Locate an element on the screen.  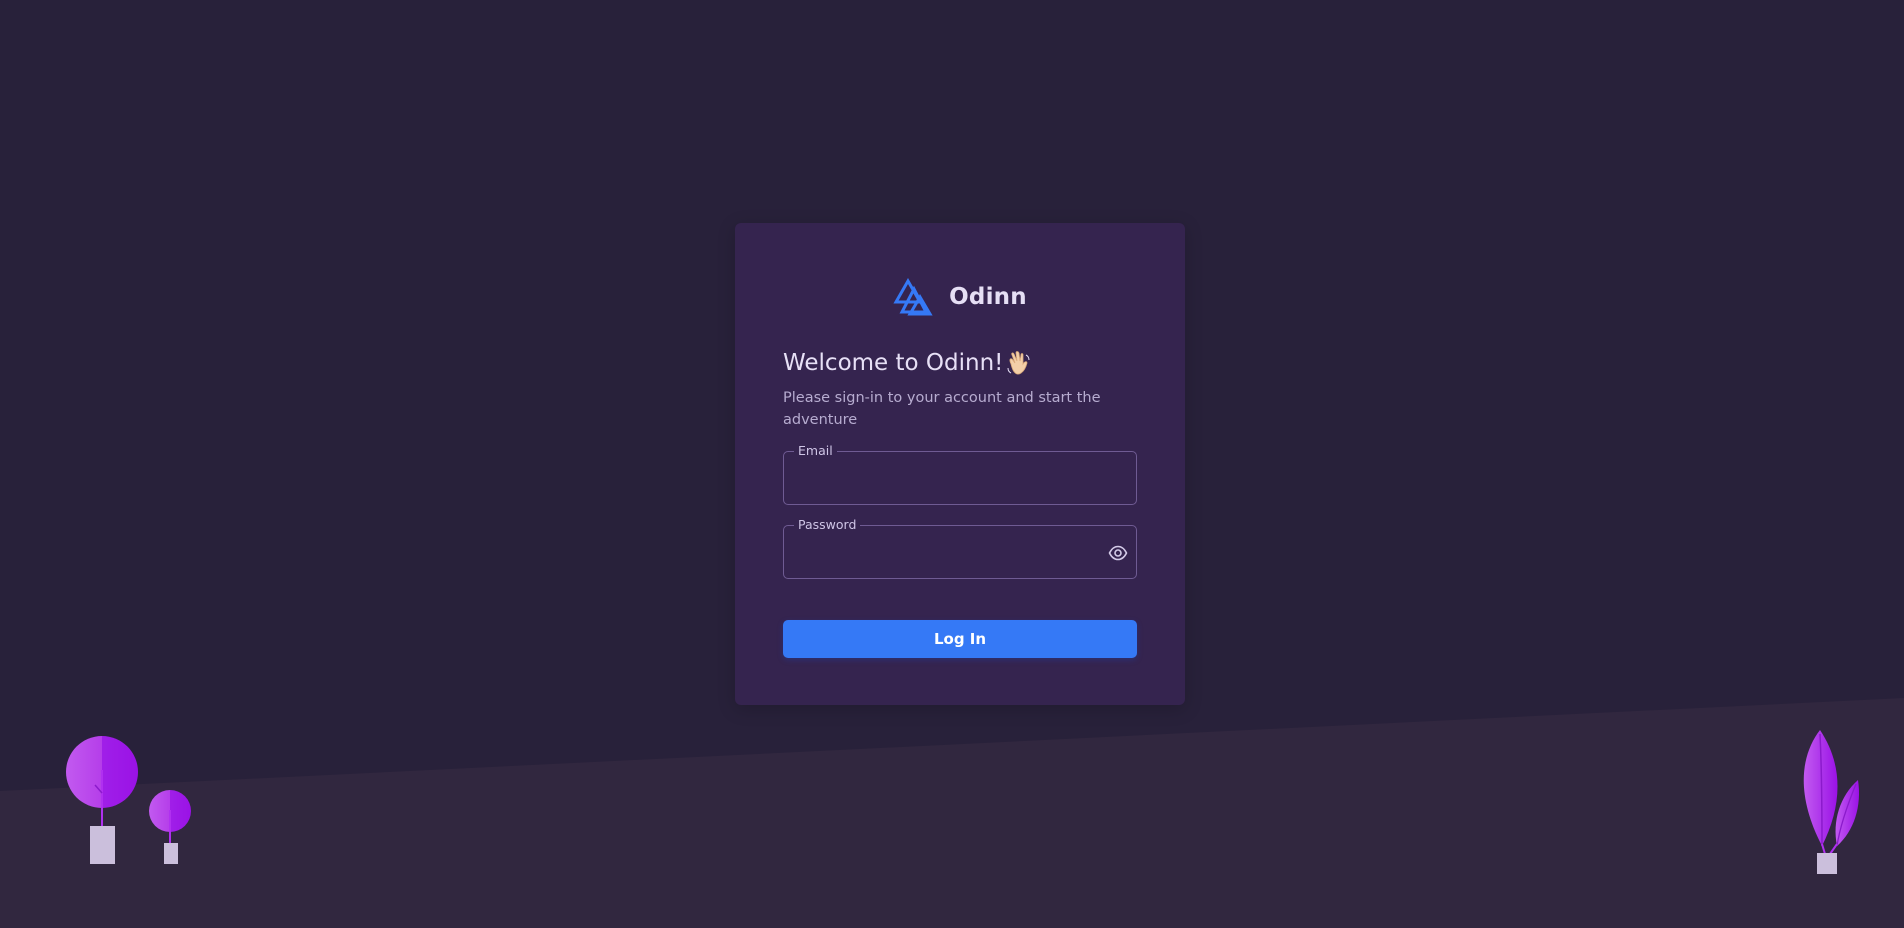
email-field: Email is located at coordinates (960, 474).